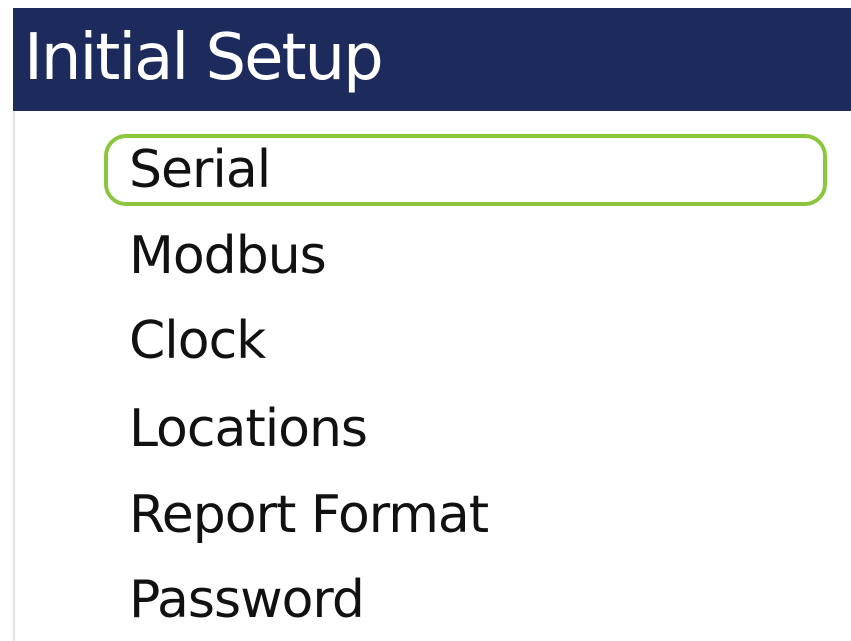  I want to click on menu-item-serial: Serial, so click(465, 170).